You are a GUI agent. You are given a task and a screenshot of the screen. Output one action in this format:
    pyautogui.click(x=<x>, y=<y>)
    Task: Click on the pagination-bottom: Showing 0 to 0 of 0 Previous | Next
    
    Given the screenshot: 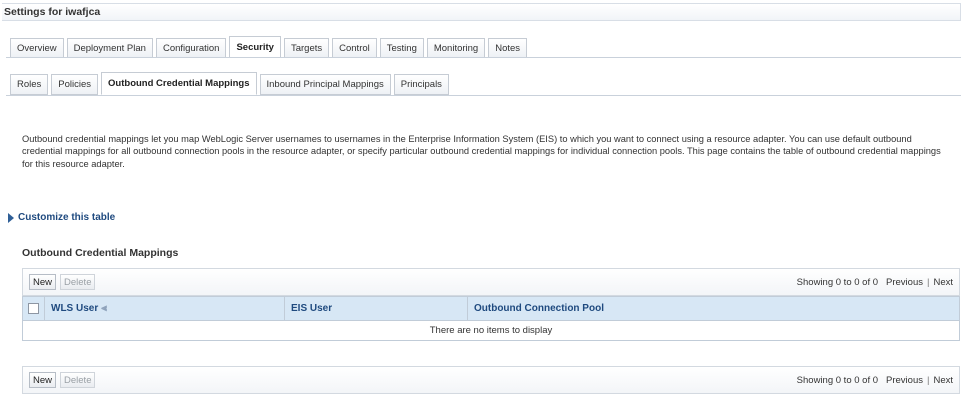 What is the action you would take?
    pyautogui.click(x=874, y=380)
    